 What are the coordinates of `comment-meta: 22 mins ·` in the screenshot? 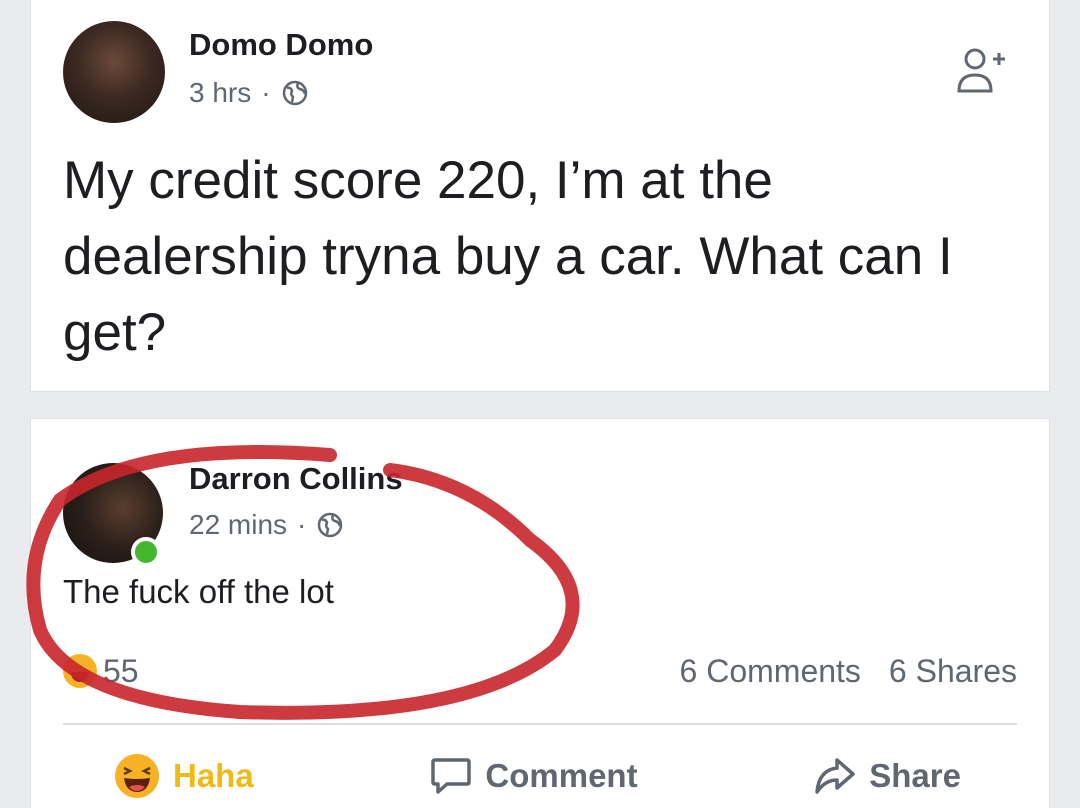 It's located at (266, 525).